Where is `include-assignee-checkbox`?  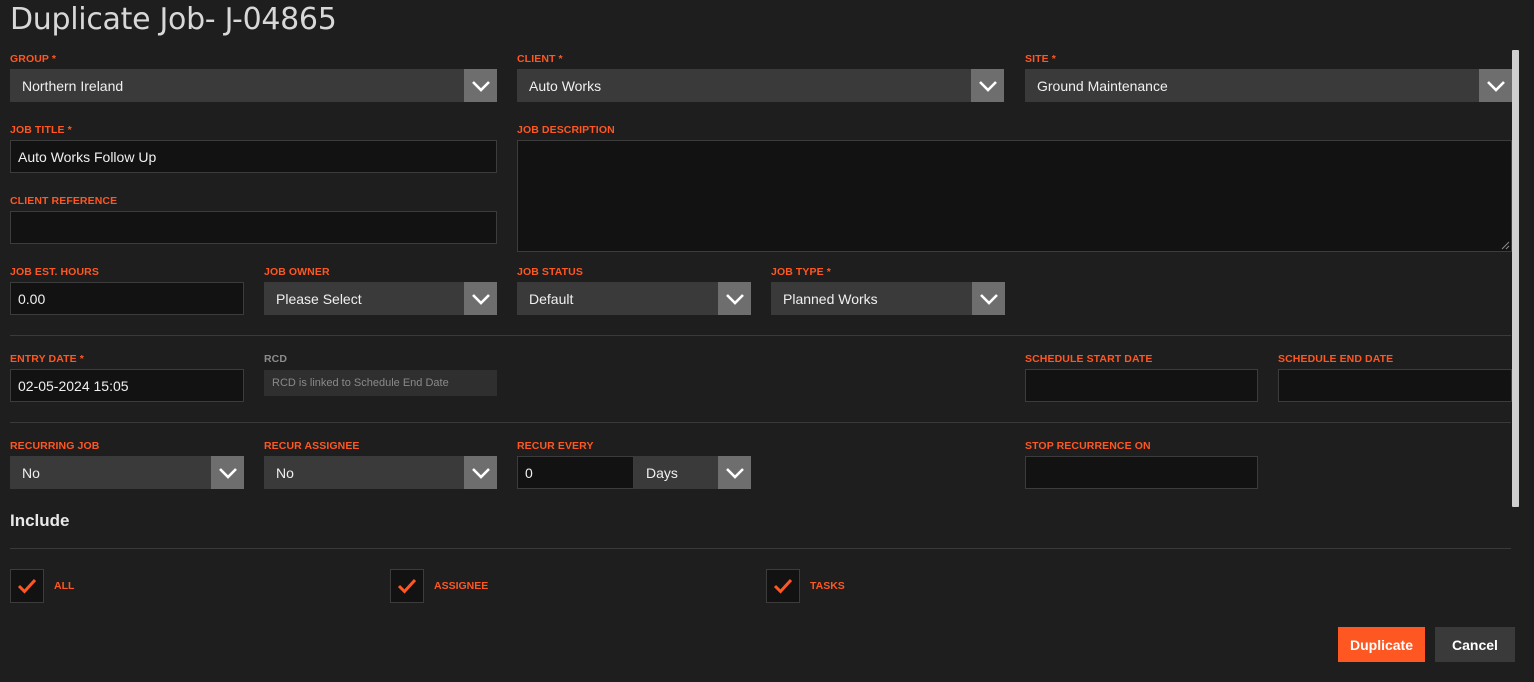 include-assignee-checkbox is located at coordinates (407, 586).